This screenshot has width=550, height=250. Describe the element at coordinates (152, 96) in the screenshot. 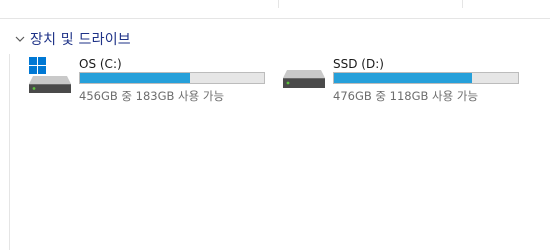

I see `free-space-text: 456GB 중 183GB 사용 가능` at that location.